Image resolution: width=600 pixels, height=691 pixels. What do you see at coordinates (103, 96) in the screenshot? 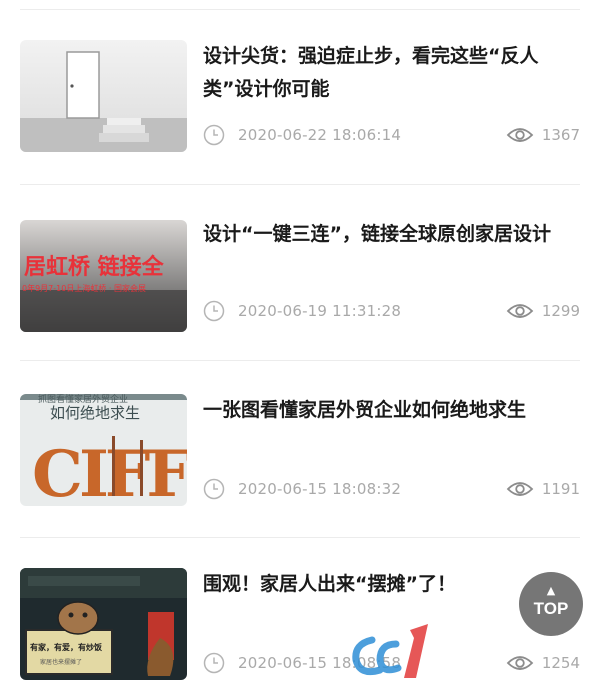
I see `door-room-photo` at bounding box center [103, 96].